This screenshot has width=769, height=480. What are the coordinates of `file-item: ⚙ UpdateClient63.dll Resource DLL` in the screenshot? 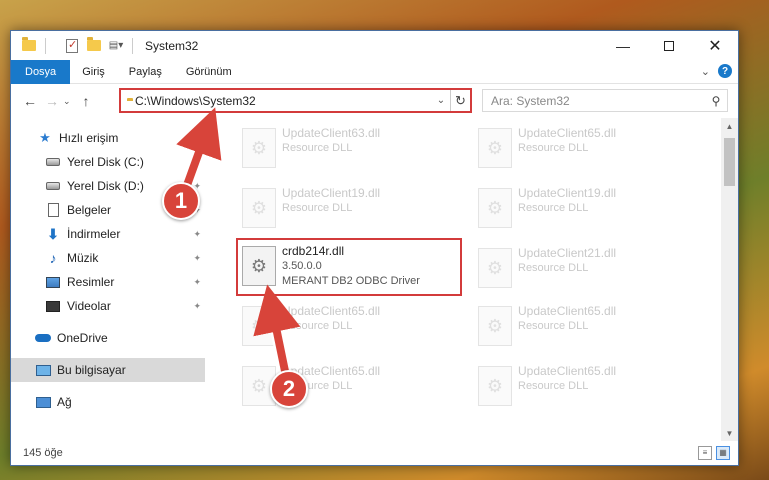 It's located at (351, 149).